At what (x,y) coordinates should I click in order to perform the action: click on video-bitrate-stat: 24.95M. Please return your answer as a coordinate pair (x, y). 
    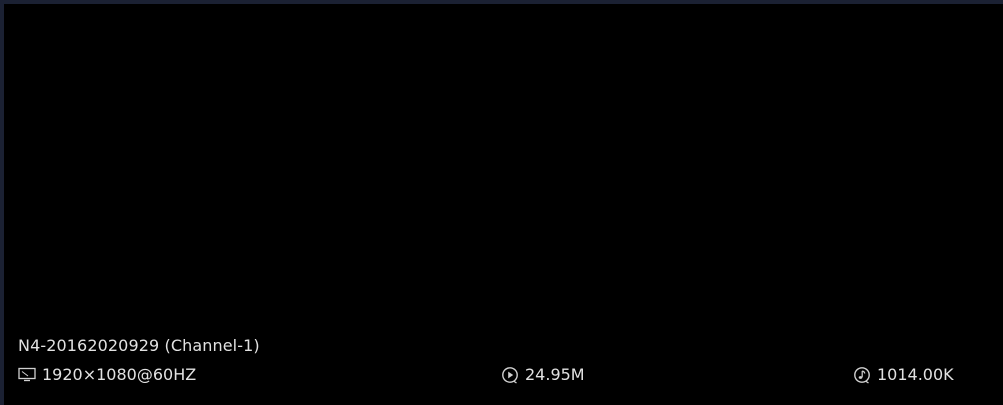
    Looking at the image, I should click on (543, 374).